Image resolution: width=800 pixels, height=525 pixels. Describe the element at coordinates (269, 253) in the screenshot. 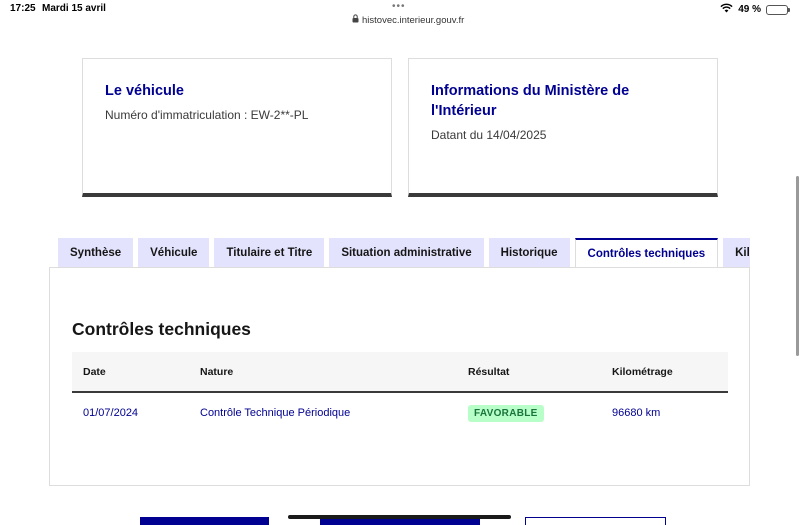

I see `tab-titulaire-et-titre: Titulaire et Titre` at that location.